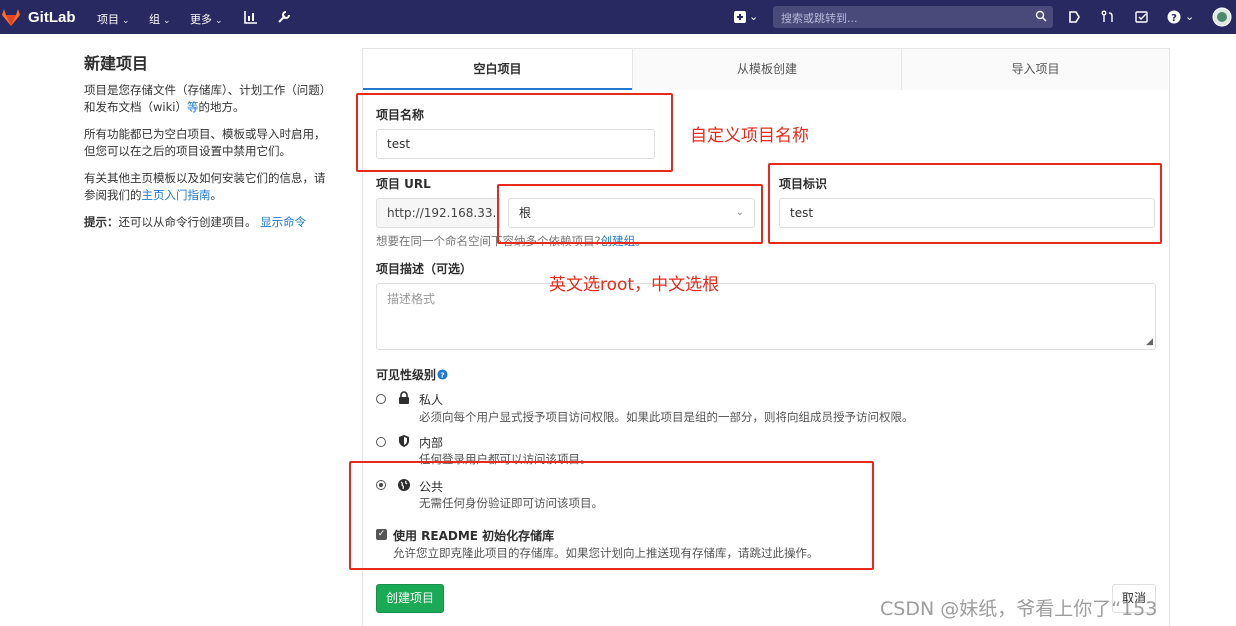 The height and width of the screenshot is (626, 1236). I want to click on avatar, so click(1222, 17).